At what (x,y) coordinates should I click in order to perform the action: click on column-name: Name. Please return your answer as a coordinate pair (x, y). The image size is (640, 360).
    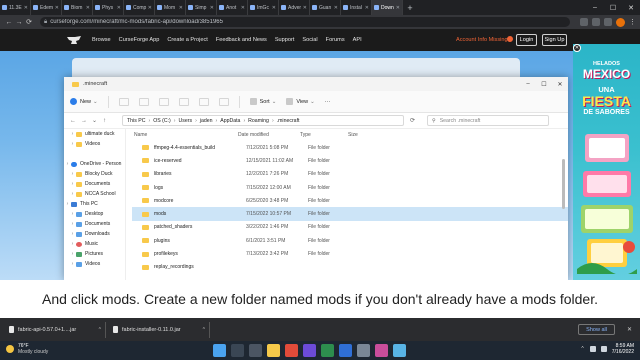
    Looking at the image, I should click on (184, 135).